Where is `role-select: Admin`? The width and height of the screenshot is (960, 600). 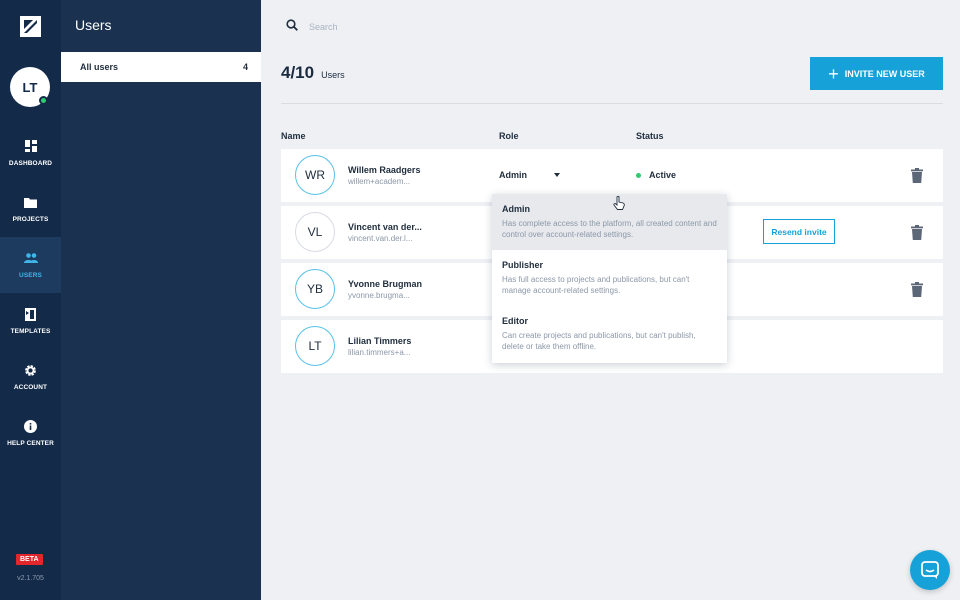
role-select: Admin is located at coordinates (513, 175).